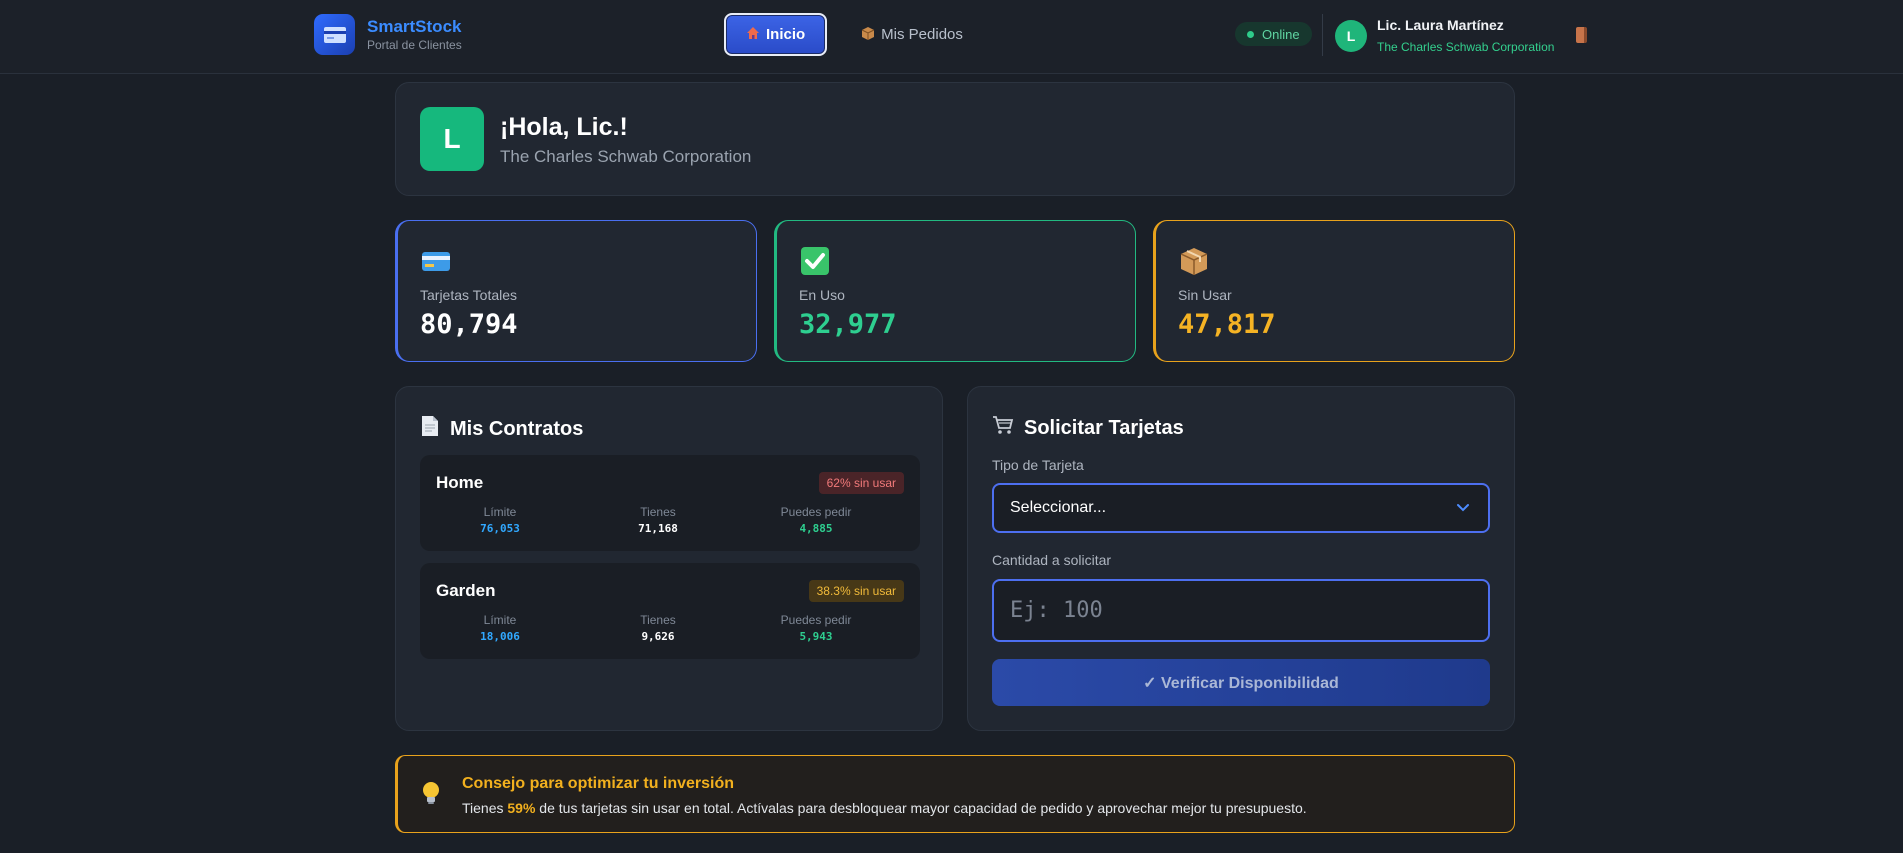  Describe the element at coordinates (1334, 291) in the screenshot. I see `stat-card-unused: Sin Usar 47,817` at that location.